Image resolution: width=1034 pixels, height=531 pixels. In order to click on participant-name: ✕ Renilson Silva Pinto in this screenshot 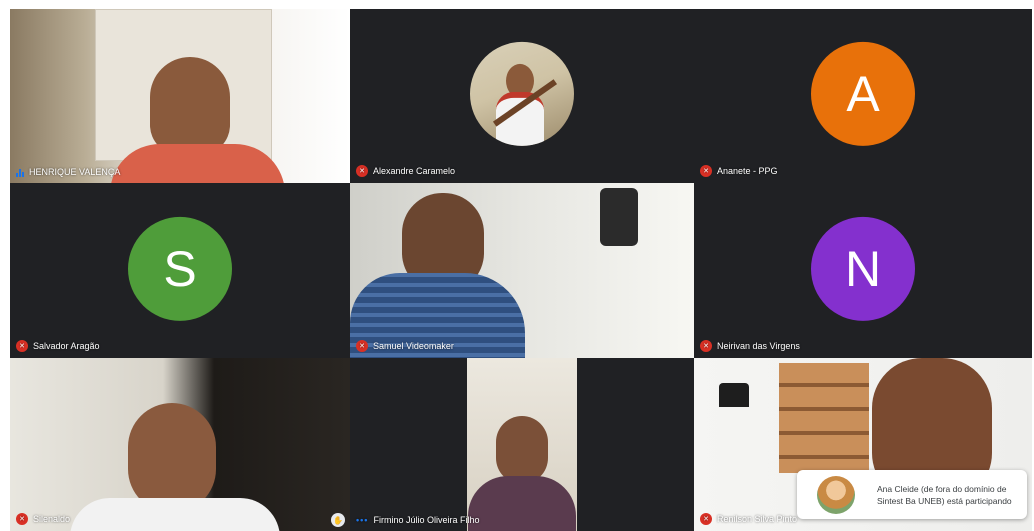, I will do `click(748, 519)`.